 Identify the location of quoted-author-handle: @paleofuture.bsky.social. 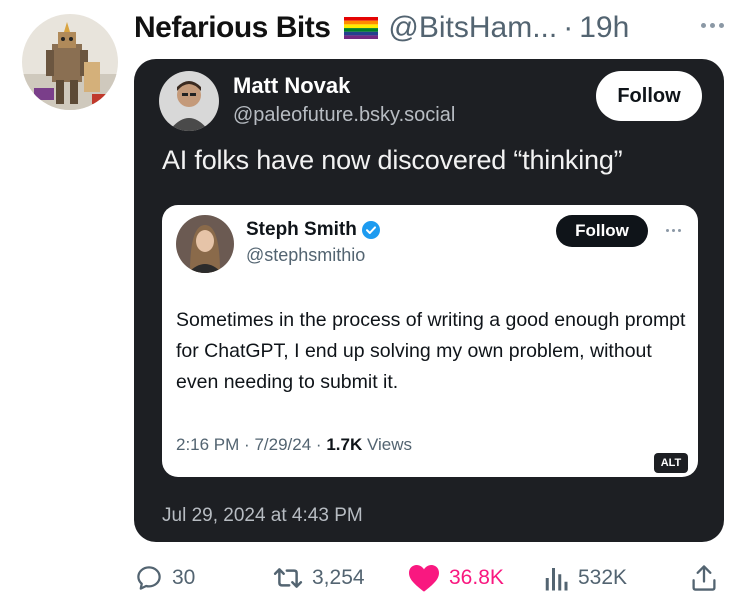
(344, 115).